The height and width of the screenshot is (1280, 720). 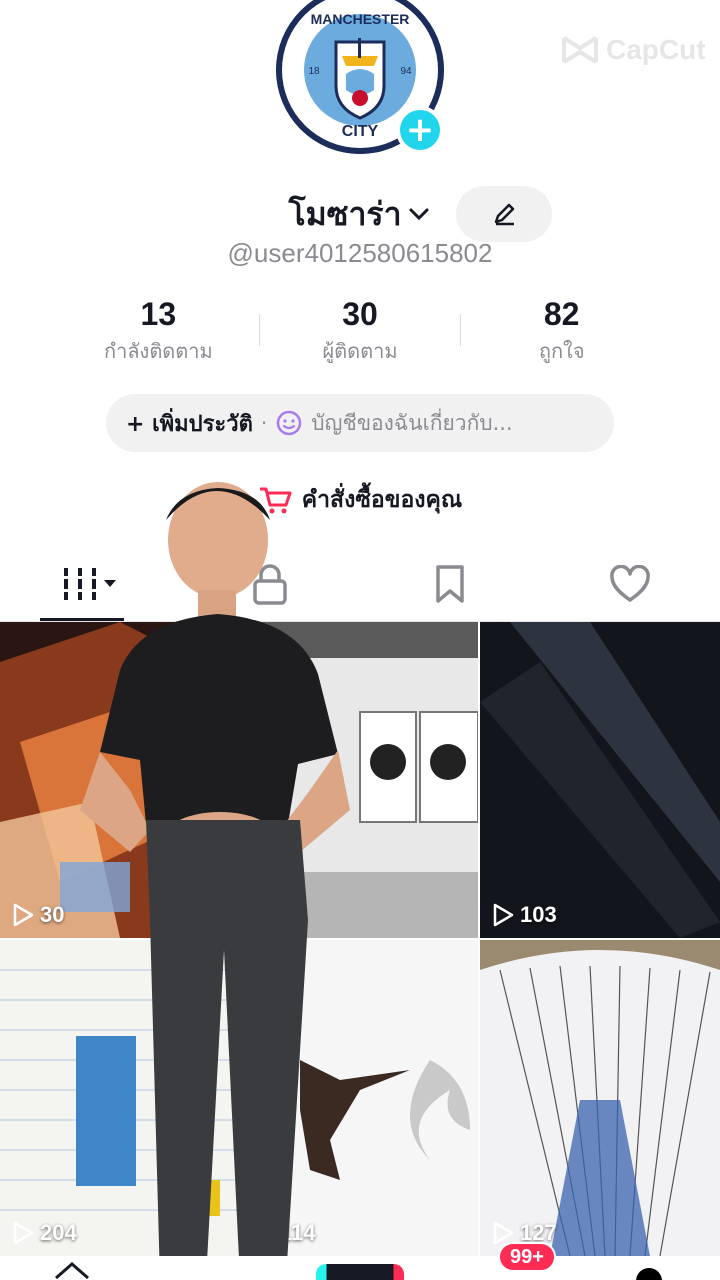 I want to click on profile-stats: 13 กำลังติดตาม 30 ผู้ติดตาม 82 ถูกใจ, so click(x=360, y=332).